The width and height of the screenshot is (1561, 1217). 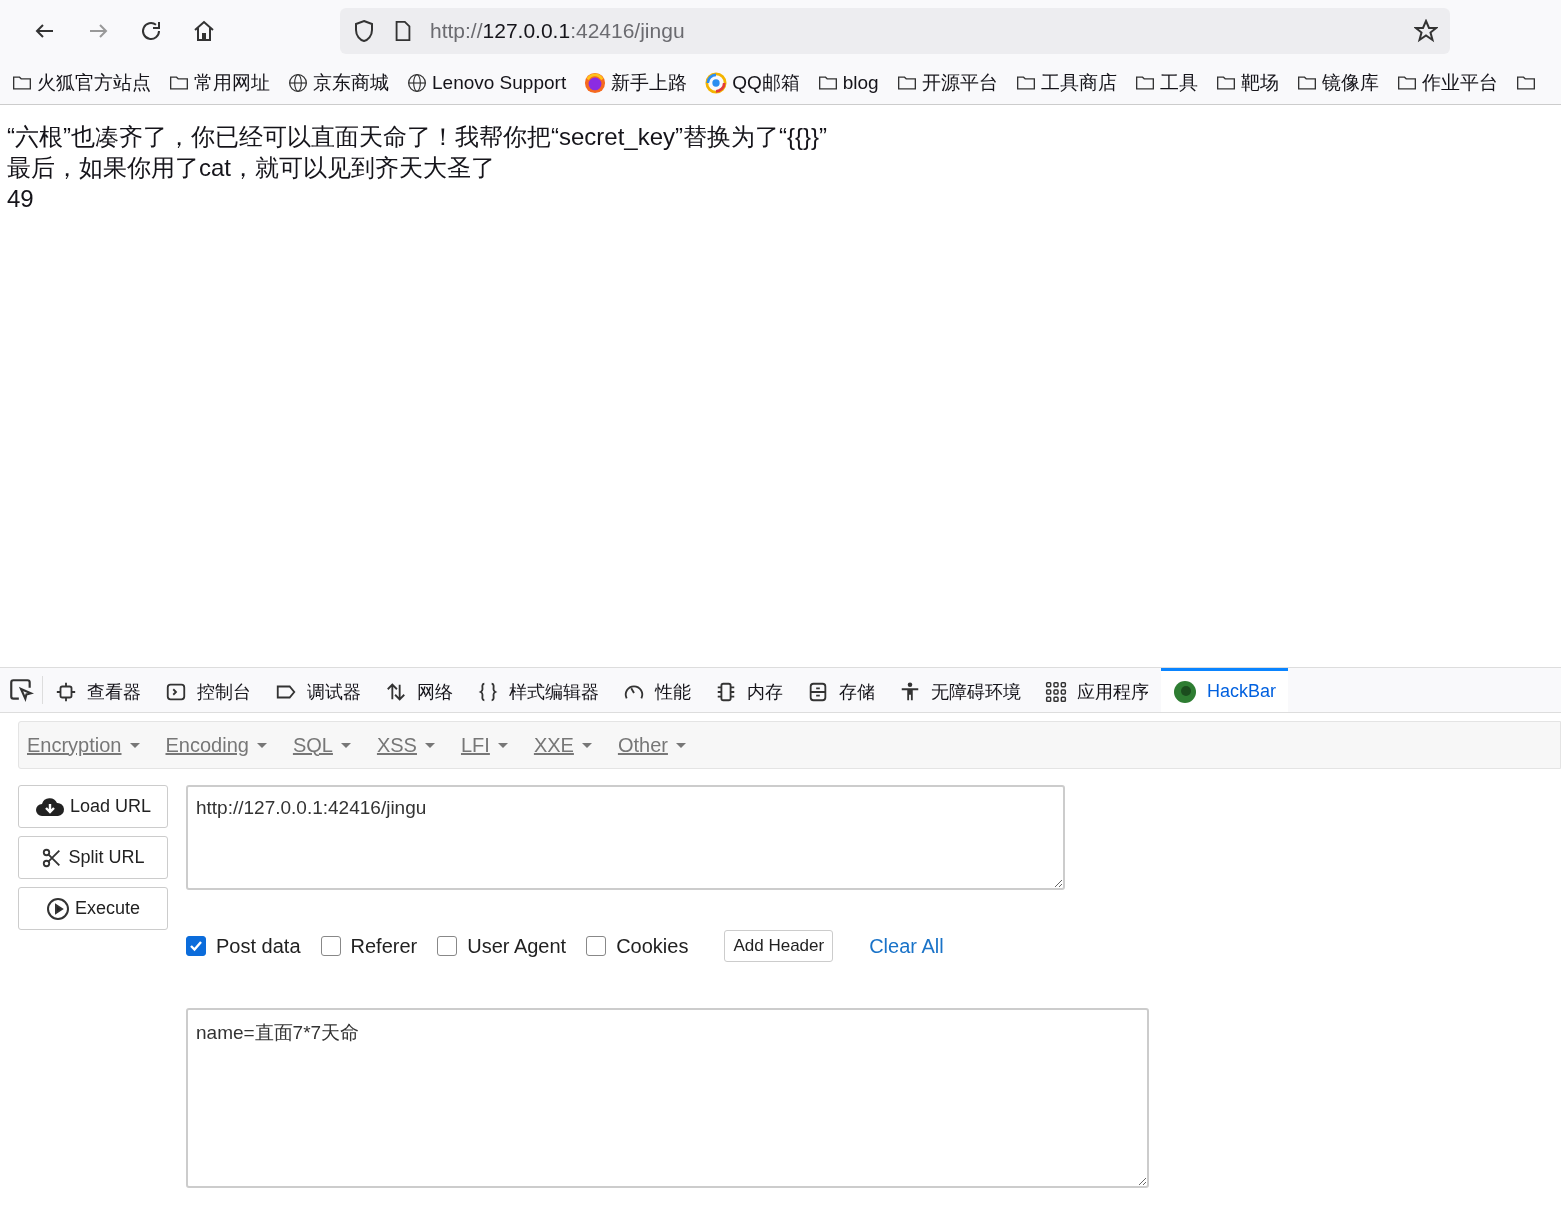 What do you see at coordinates (93, 857) in the screenshot?
I see `action-button: Split URL` at bounding box center [93, 857].